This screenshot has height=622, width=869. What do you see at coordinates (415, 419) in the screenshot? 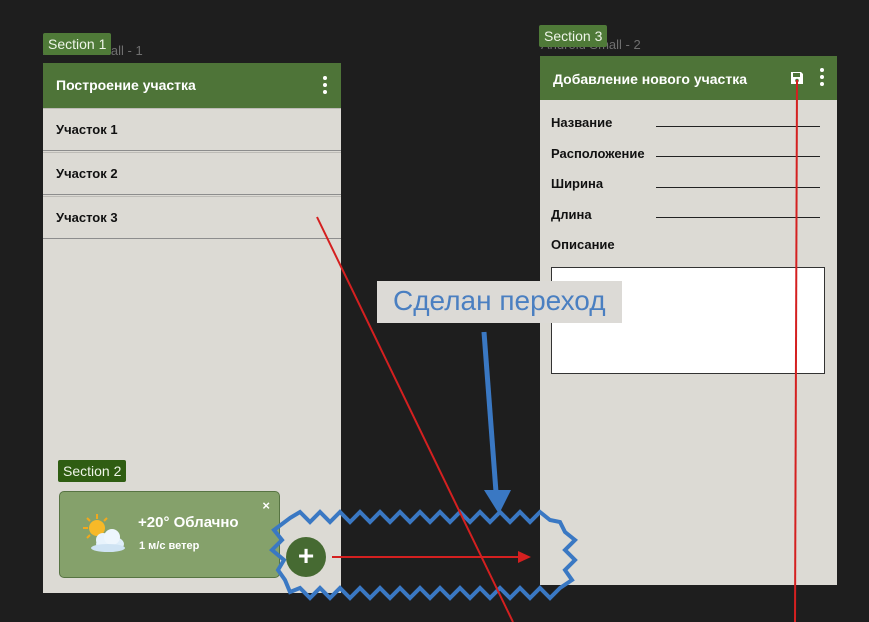
I see `red-diagonal-line` at bounding box center [415, 419].